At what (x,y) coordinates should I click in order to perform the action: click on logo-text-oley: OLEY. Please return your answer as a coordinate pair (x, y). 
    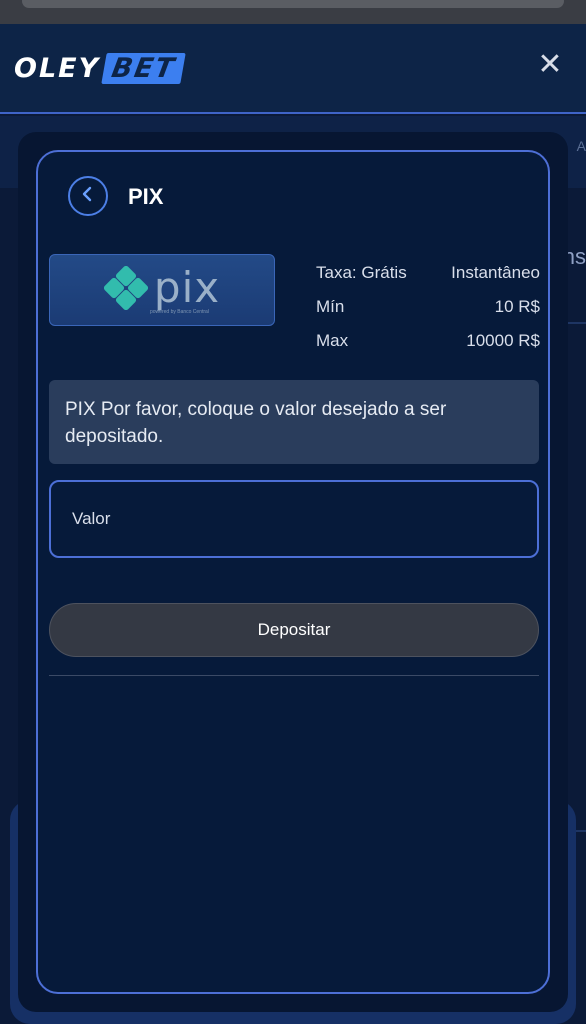
    Looking at the image, I should click on (57, 68).